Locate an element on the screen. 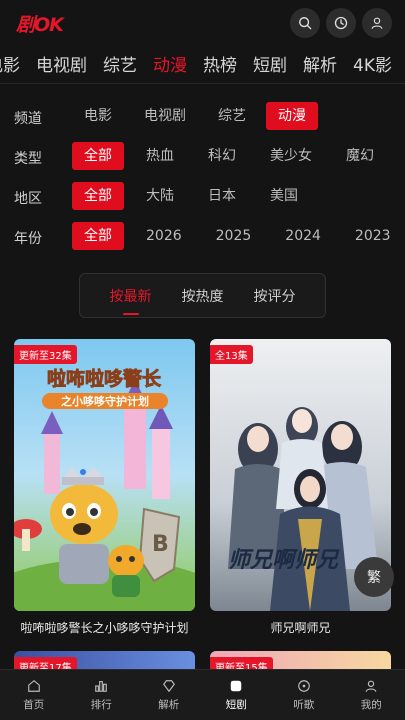 This screenshot has width=405, height=720. filter-option: 科幻 is located at coordinates (222, 156).